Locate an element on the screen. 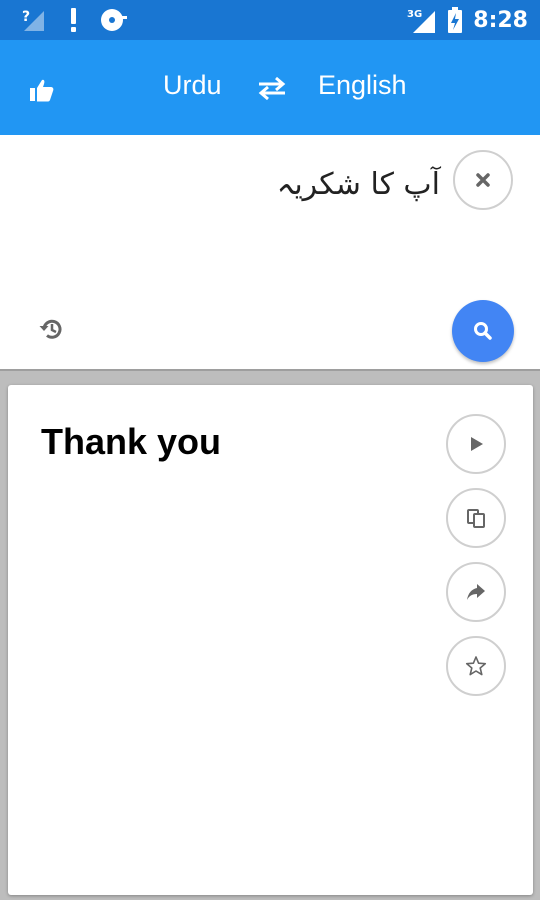  vinyl-icon is located at coordinates (114, 20).